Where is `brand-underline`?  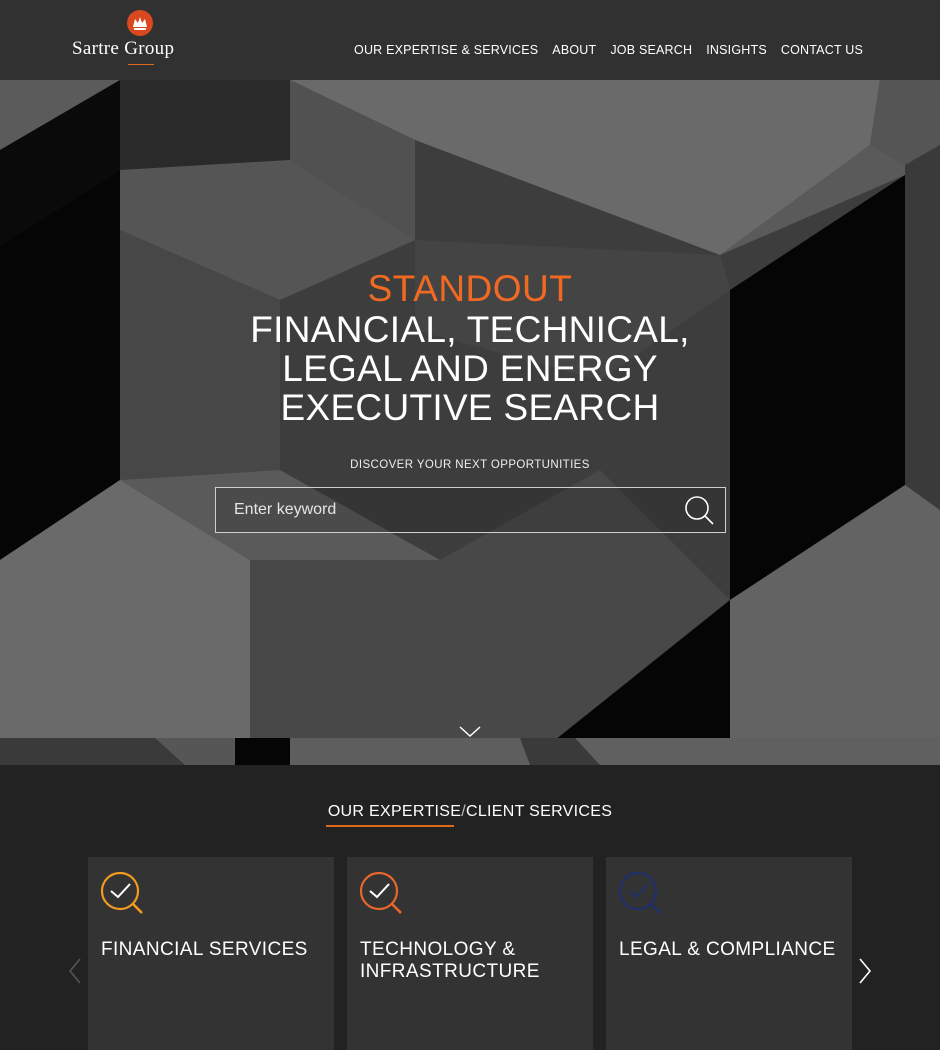
brand-underline is located at coordinates (141, 64).